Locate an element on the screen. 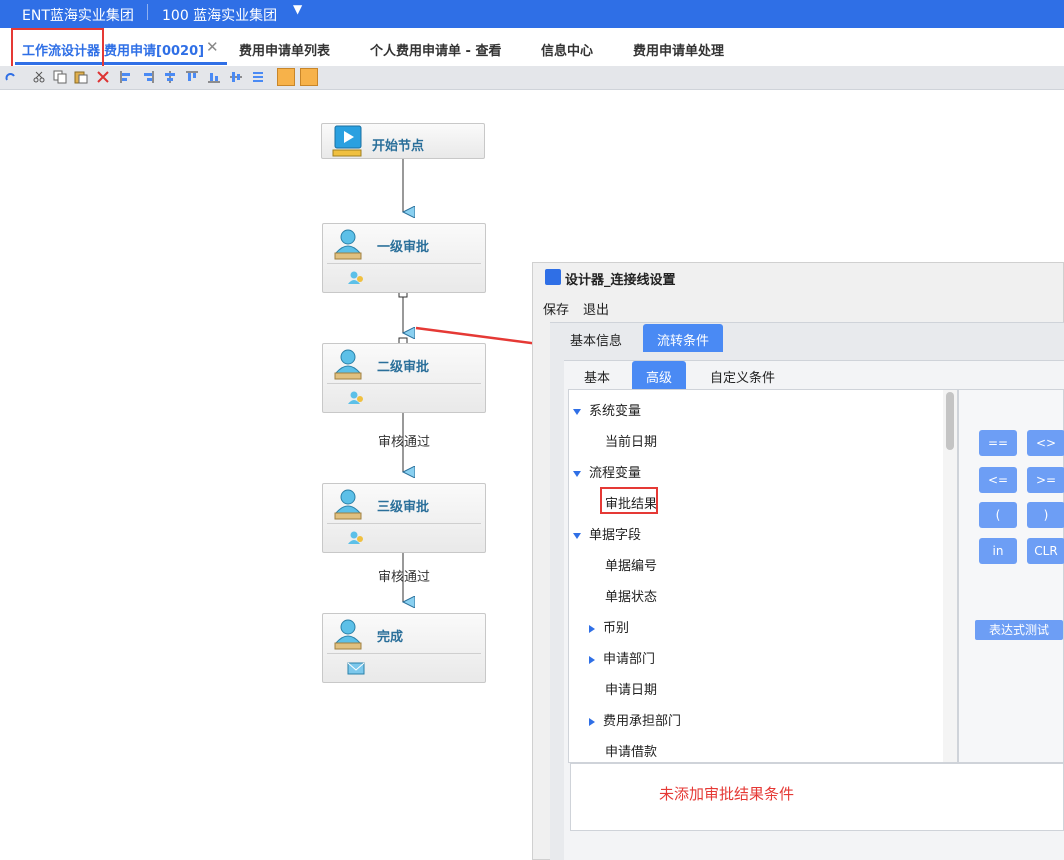  op-open-paren-button: ( is located at coordinates (998, 515).